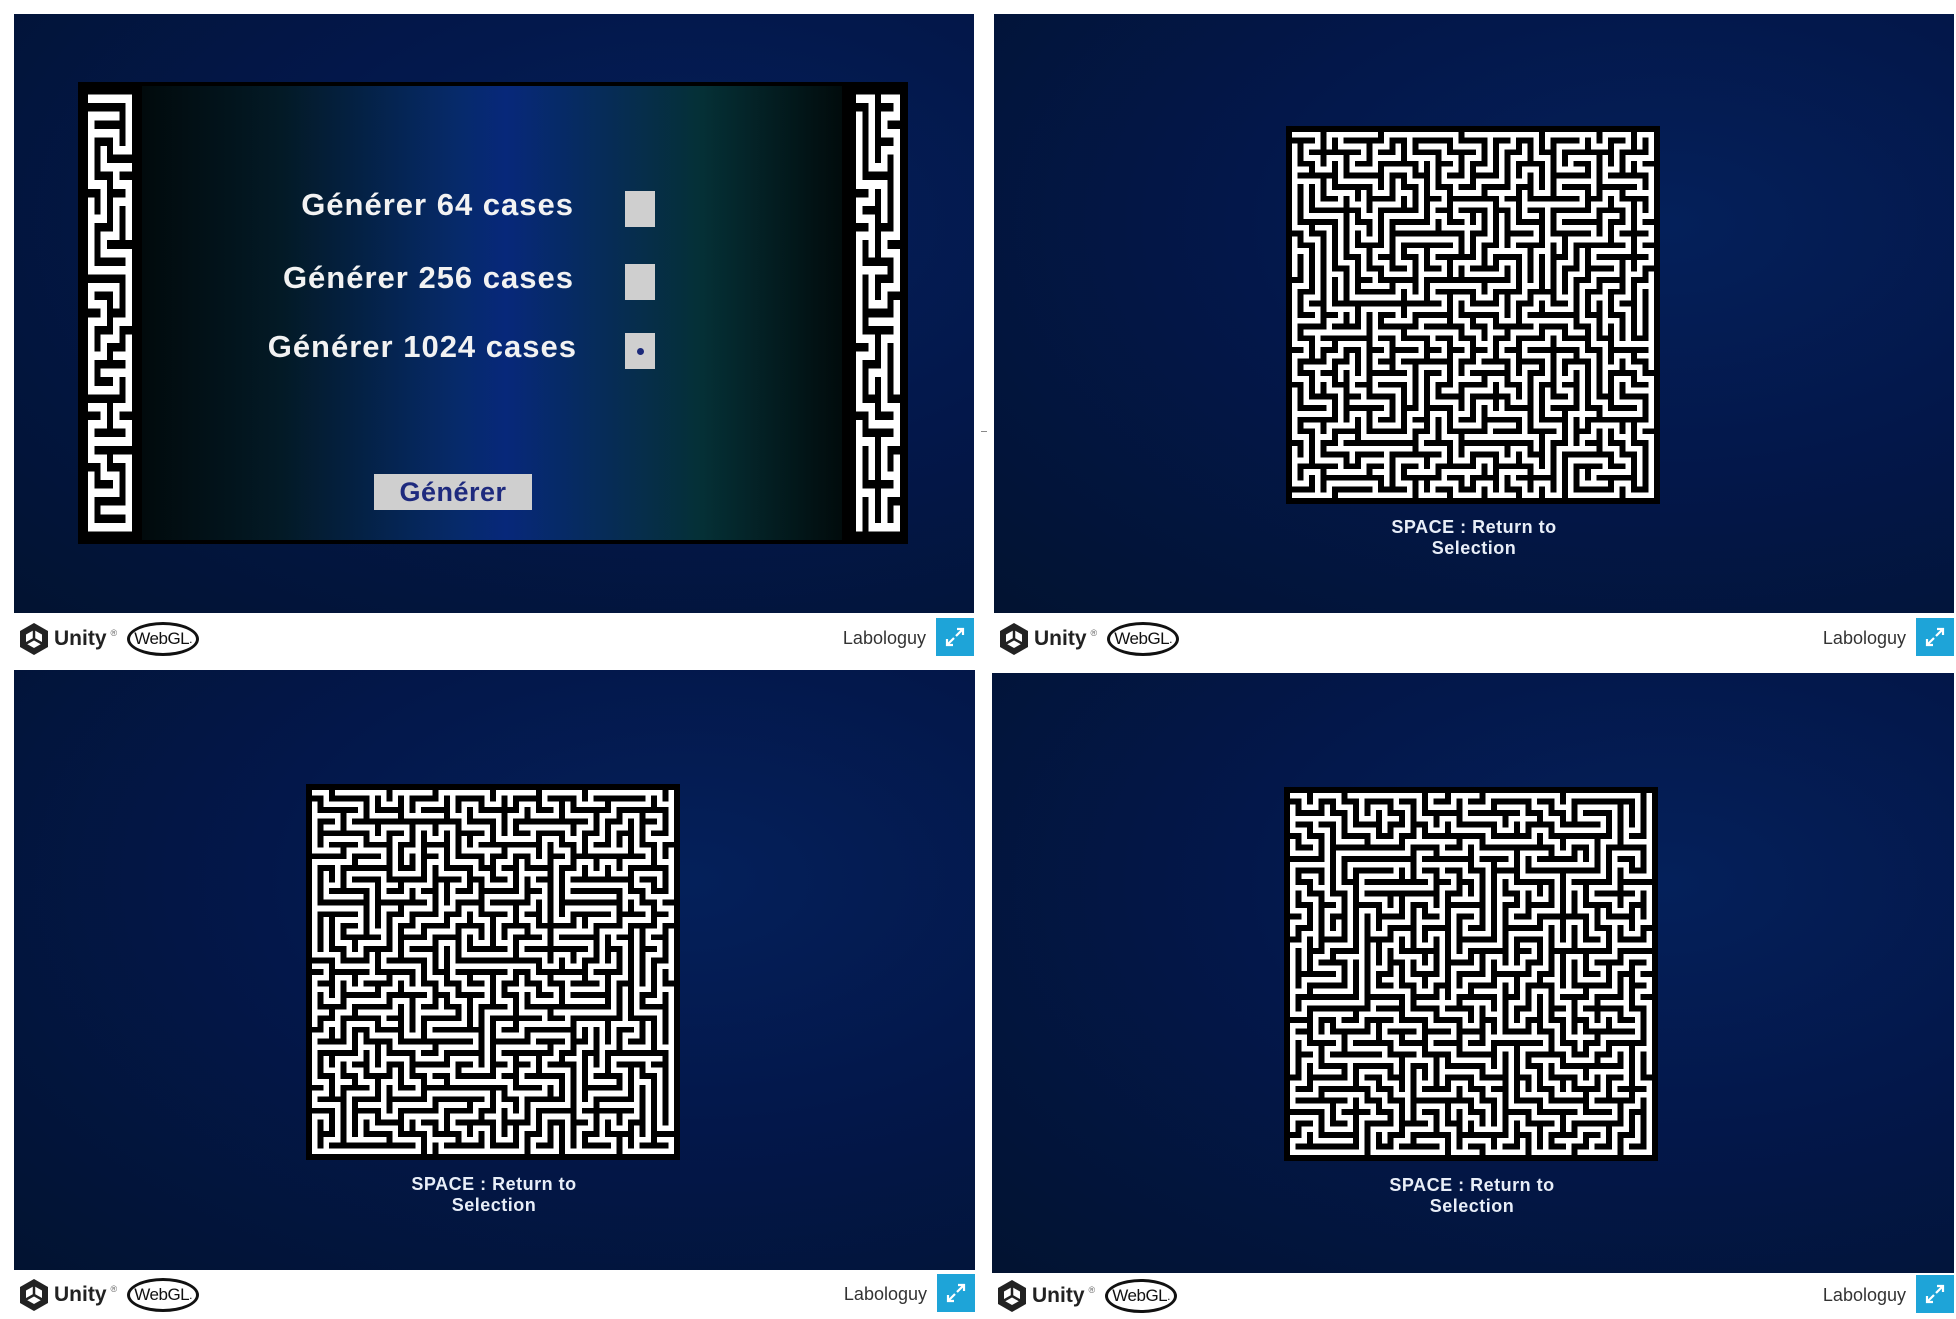 The image size is (1956, 1319). I want to click on menu-background, so click(492, 313).